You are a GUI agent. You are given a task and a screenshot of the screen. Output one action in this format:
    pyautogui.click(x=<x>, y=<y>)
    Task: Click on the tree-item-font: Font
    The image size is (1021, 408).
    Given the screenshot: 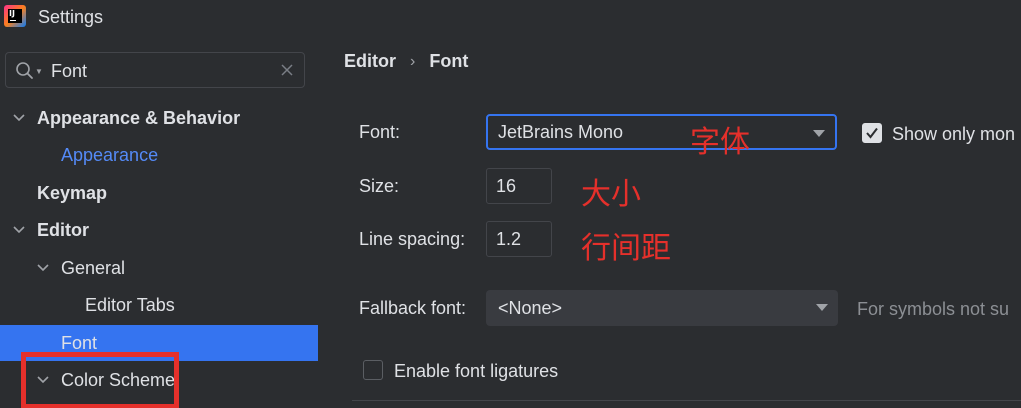 What is the action you would take?
    pyautogui.click(x=159, y=343)
    